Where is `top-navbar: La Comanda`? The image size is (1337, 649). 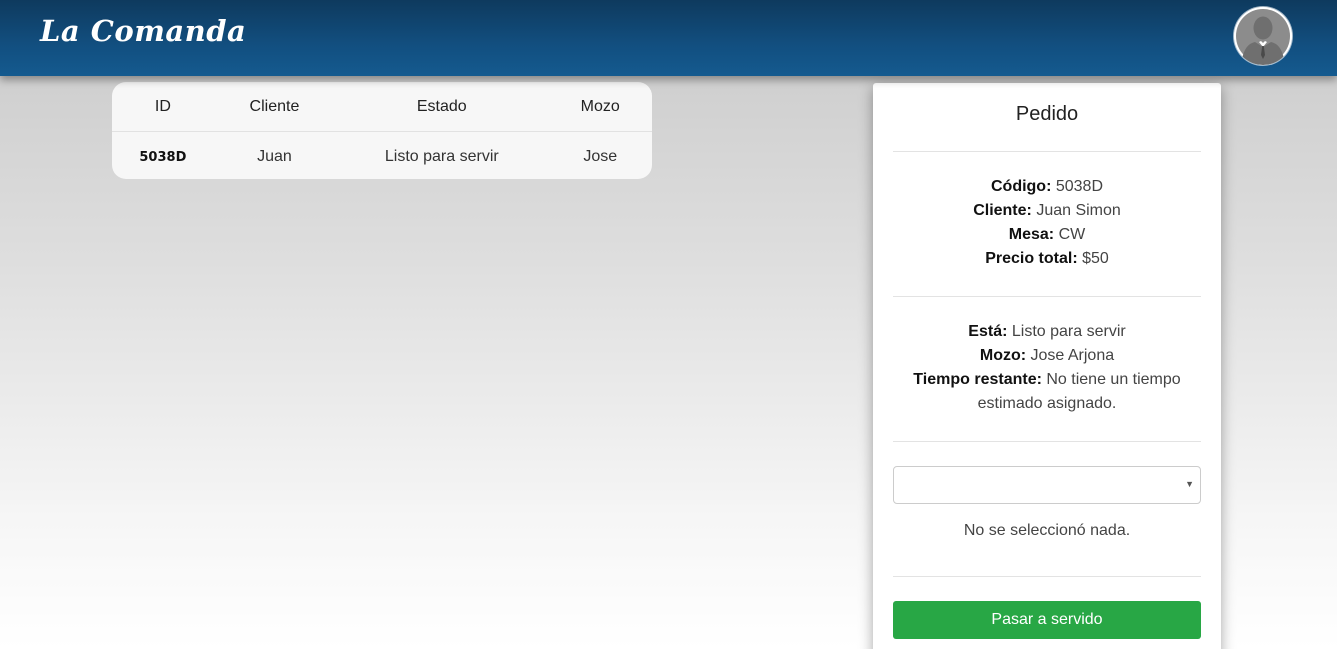 top-navbar: La Comanda is located at coordinates (668, 38).